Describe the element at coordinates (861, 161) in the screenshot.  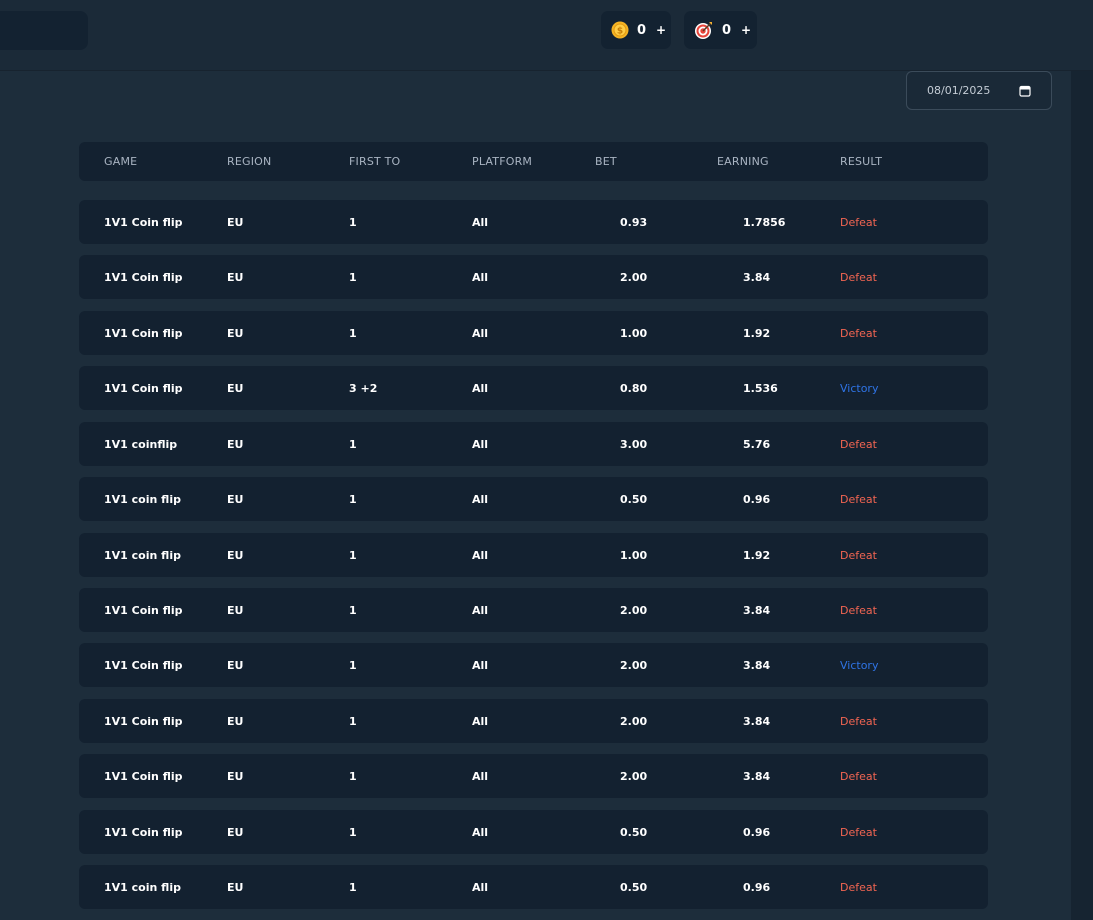
I see `header-result: RESULT` at that location.